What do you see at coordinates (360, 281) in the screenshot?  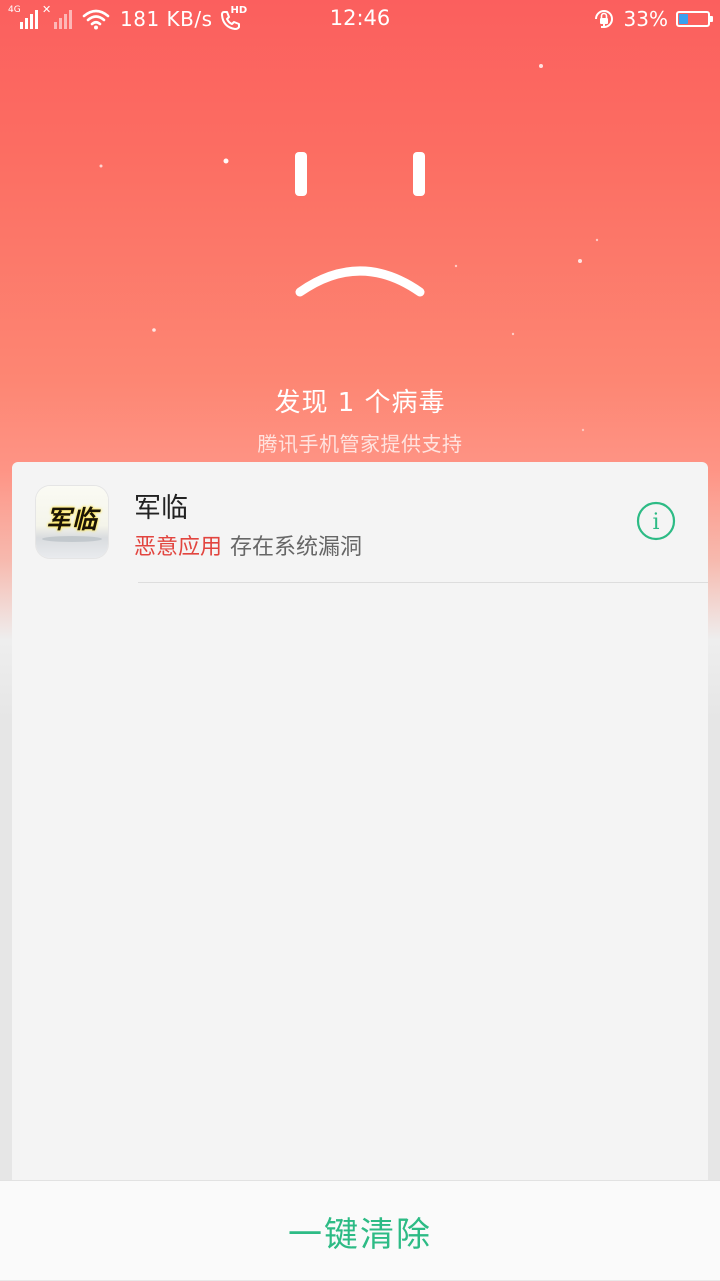 I see `sad-face-mouth` at bounding box center [360, 281].